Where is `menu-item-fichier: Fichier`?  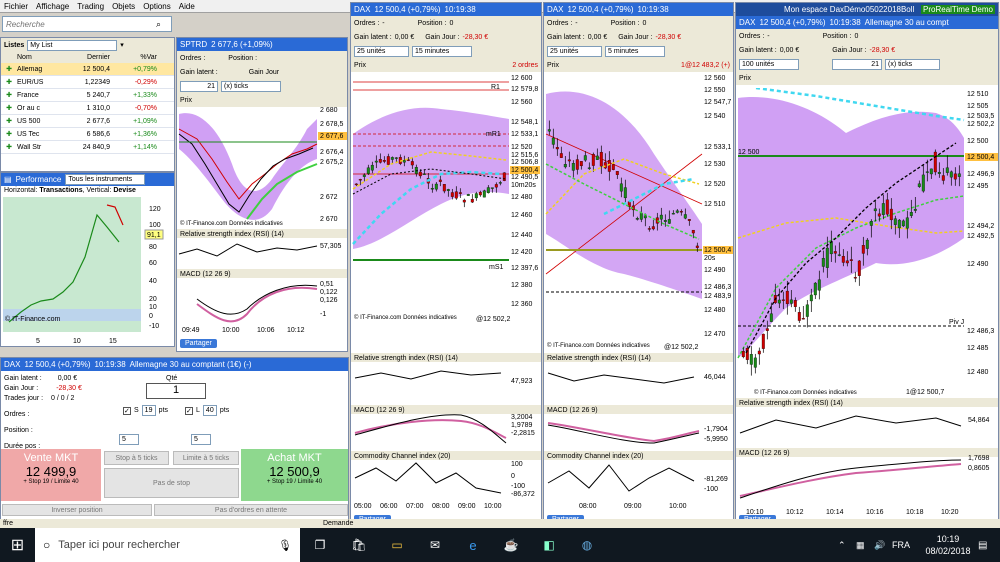
menu-item-fichier: Fichier is located at coordinates (16, 6).